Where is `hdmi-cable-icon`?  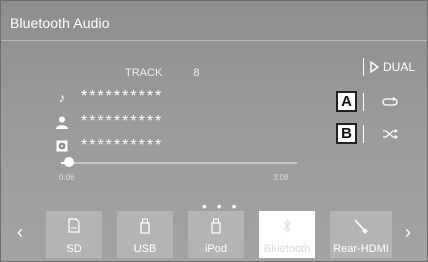
hdmi-cable-icon is located at coordinates (361, 226).